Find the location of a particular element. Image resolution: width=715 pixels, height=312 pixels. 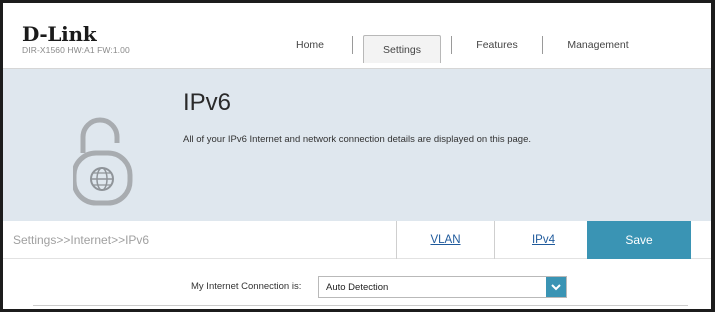

chevron-down-icon is located at coordinates (556, 287).